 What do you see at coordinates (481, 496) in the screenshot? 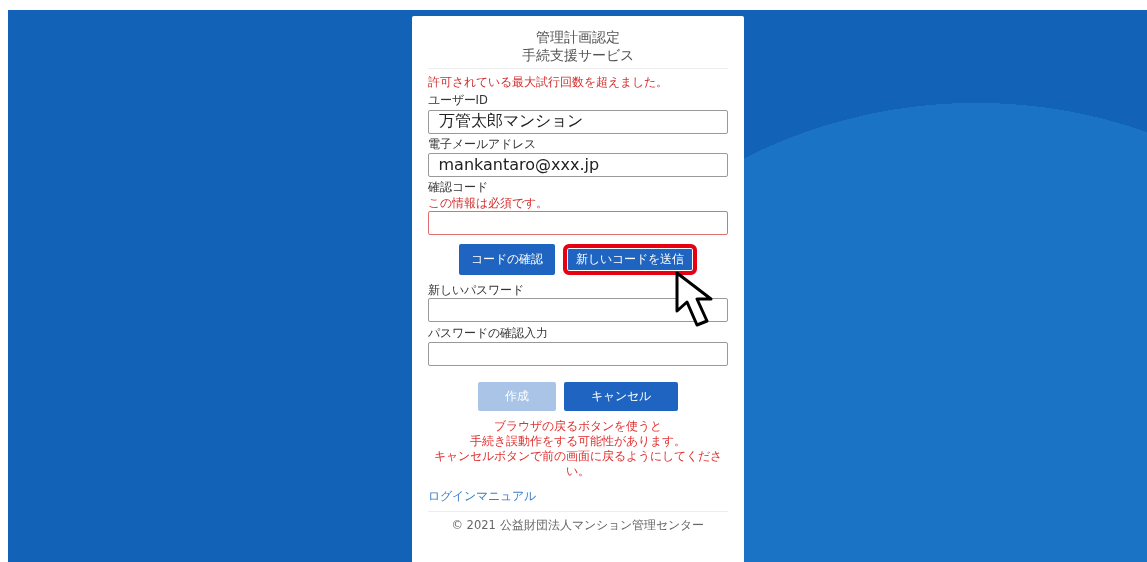
I see `manual-link: ログインマニュアル` at bounding box center [481, 496].